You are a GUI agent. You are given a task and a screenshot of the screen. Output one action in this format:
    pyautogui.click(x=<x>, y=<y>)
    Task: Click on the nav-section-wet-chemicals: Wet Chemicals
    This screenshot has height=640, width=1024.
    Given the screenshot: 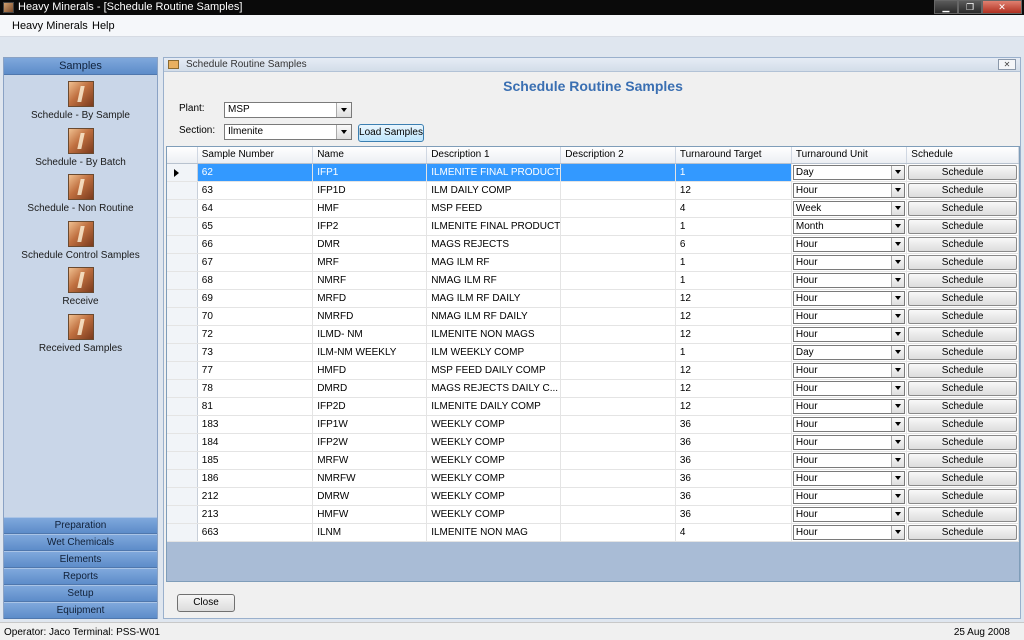 What is the action you would take?
    pyautogui.click(x=80, y=542)
    